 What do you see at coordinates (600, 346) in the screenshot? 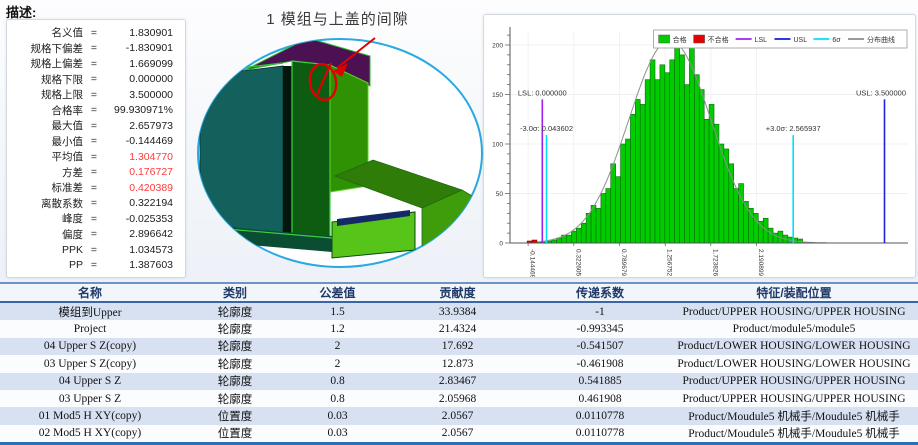
I see `table-cell: -0.541507` at bounding box center [600, 346].